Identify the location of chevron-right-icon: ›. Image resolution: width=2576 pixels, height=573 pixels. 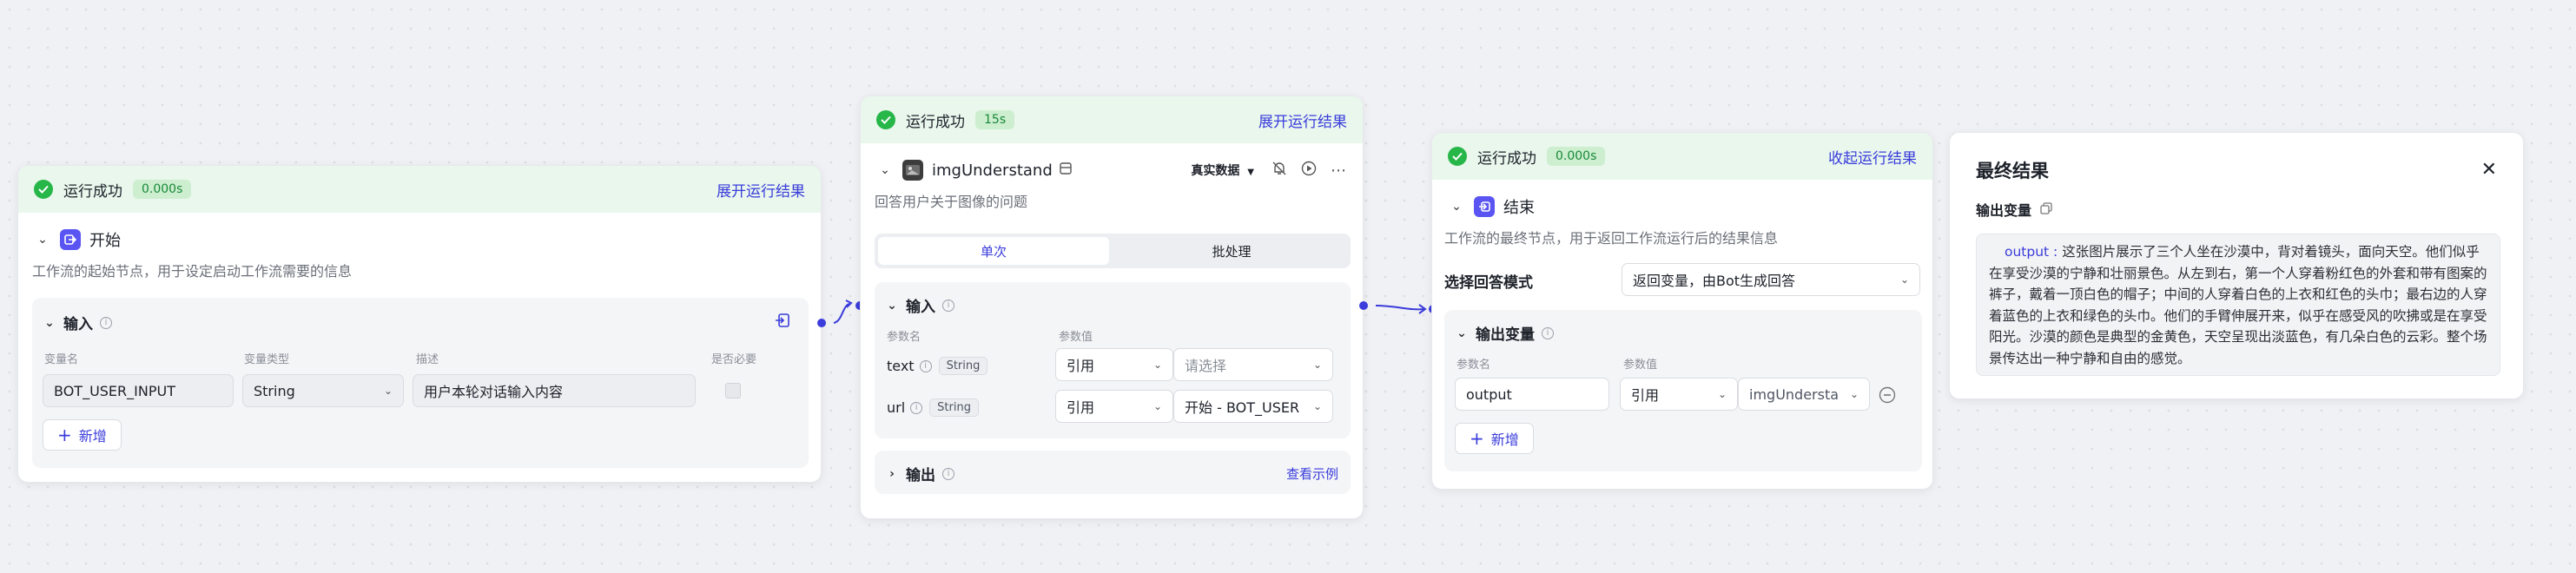
(892, 474).